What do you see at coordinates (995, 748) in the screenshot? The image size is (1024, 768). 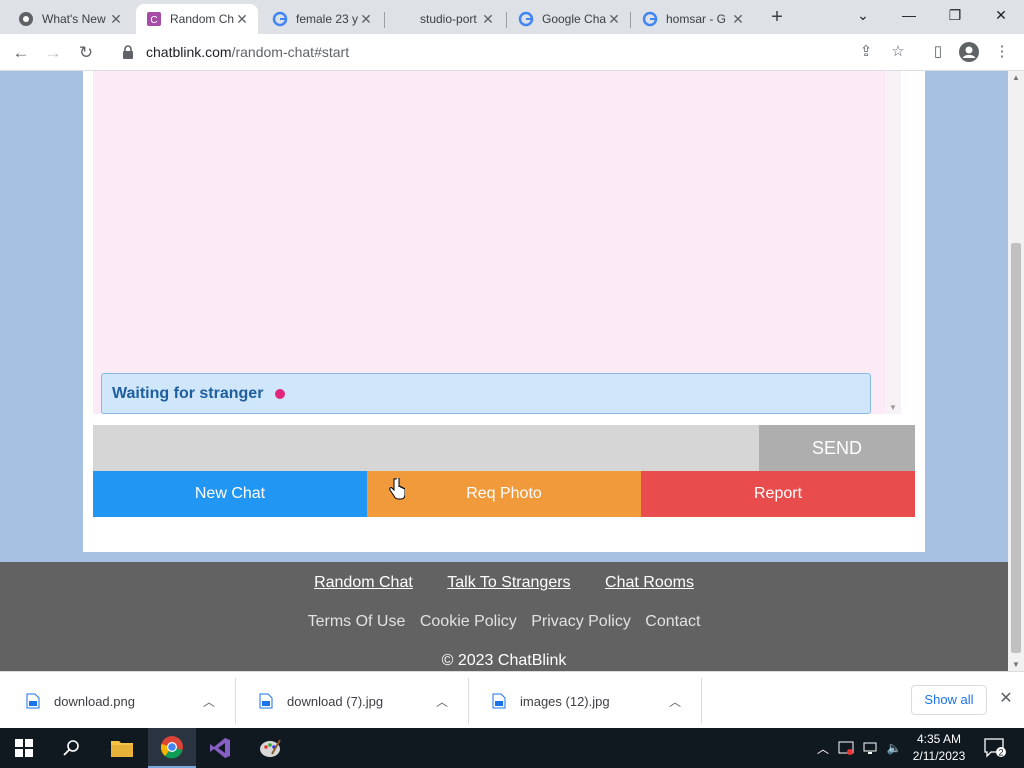 I see `notifications-icon: 2` at bounding box center [995, 748].